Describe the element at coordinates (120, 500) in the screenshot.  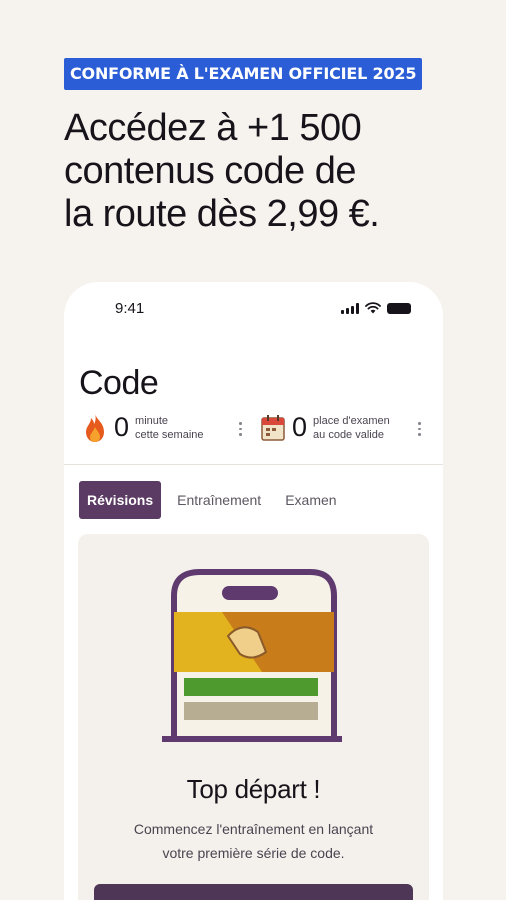
I see `tab-revisions: Révisions` at that location.